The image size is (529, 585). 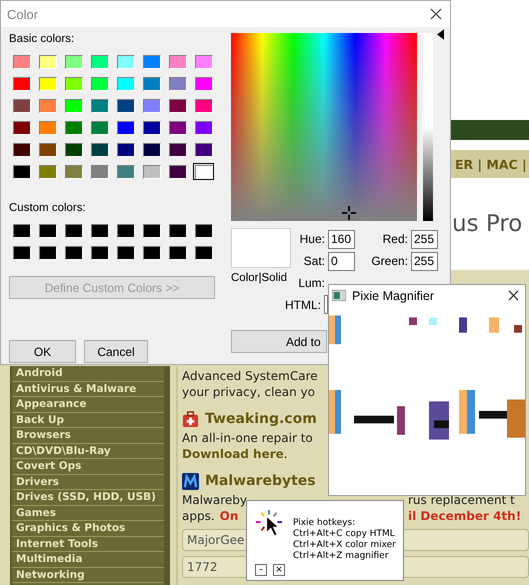 What do you see at coordinates (88, 482) in the screenshot?
I see `category-link: Drivers` at bounding box center [88, 482].